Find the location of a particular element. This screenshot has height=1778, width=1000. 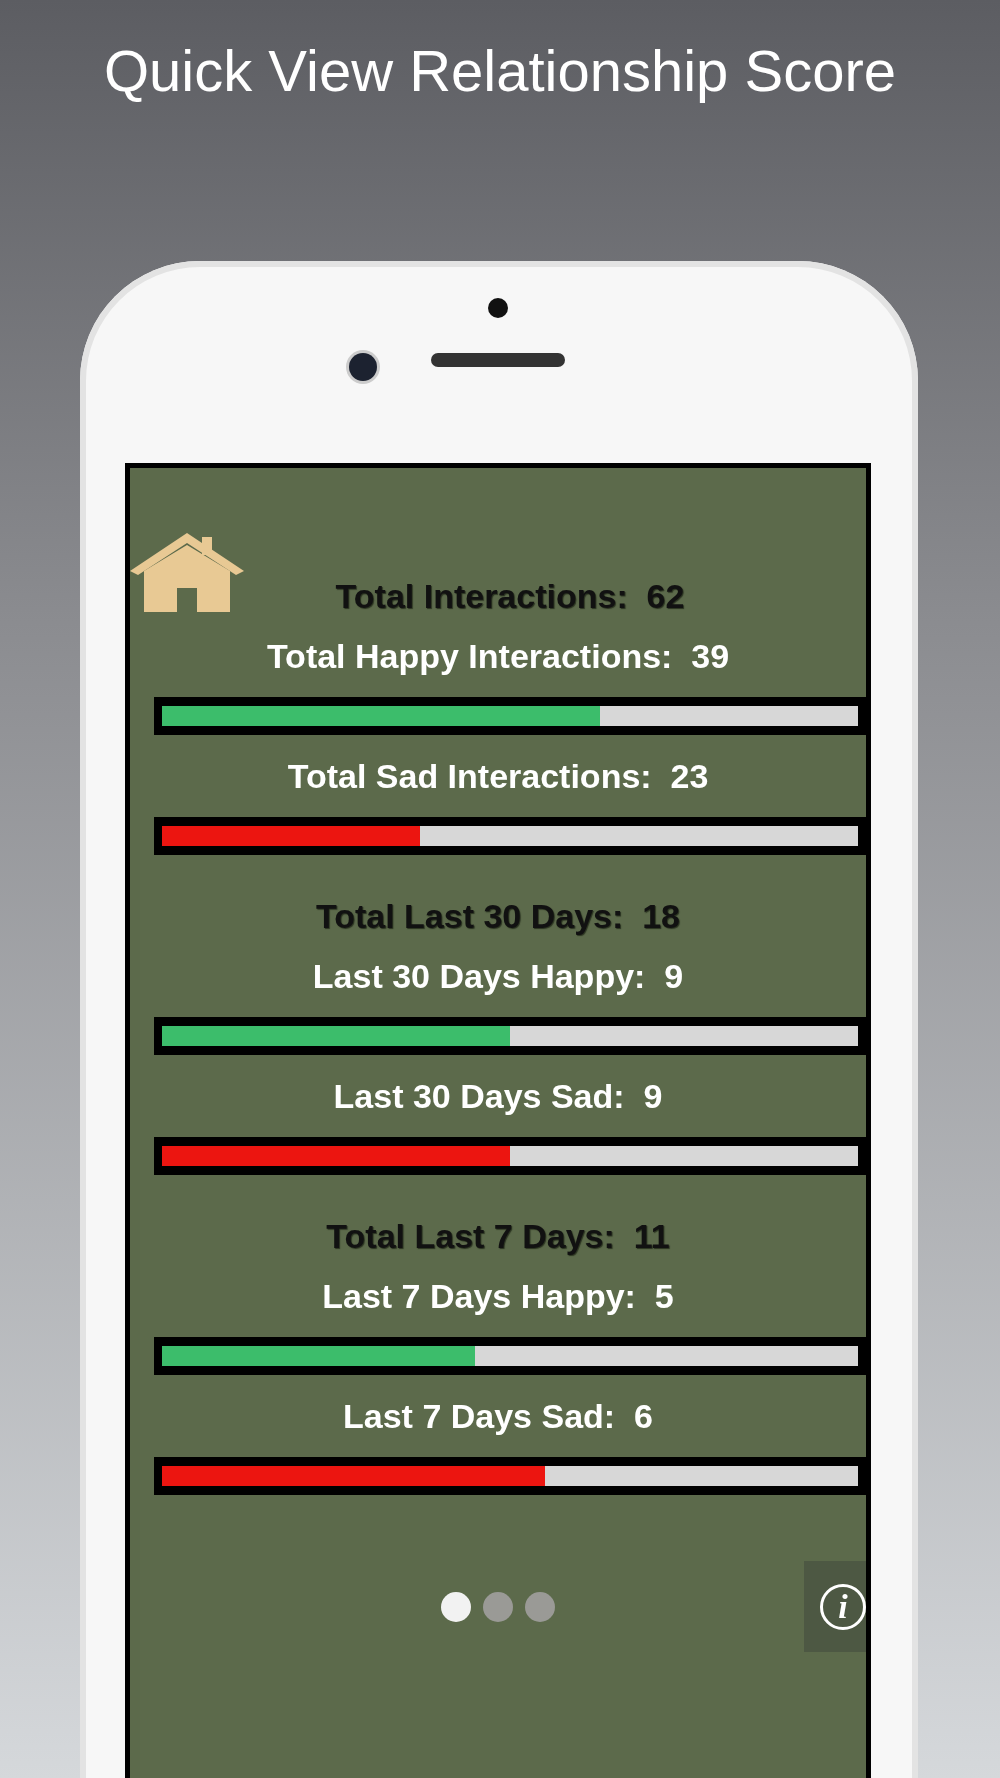

home-icon is located at coordinates (187, 572).